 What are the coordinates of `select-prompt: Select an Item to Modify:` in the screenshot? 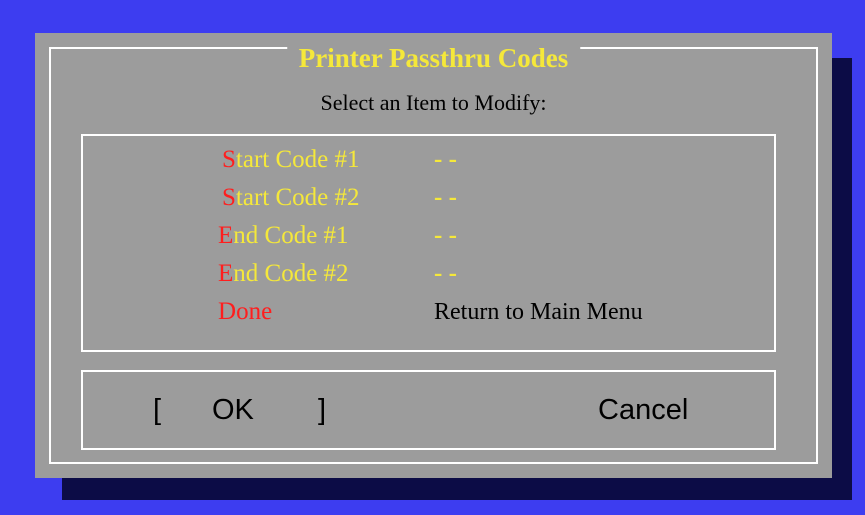 It's located at (433, 102).